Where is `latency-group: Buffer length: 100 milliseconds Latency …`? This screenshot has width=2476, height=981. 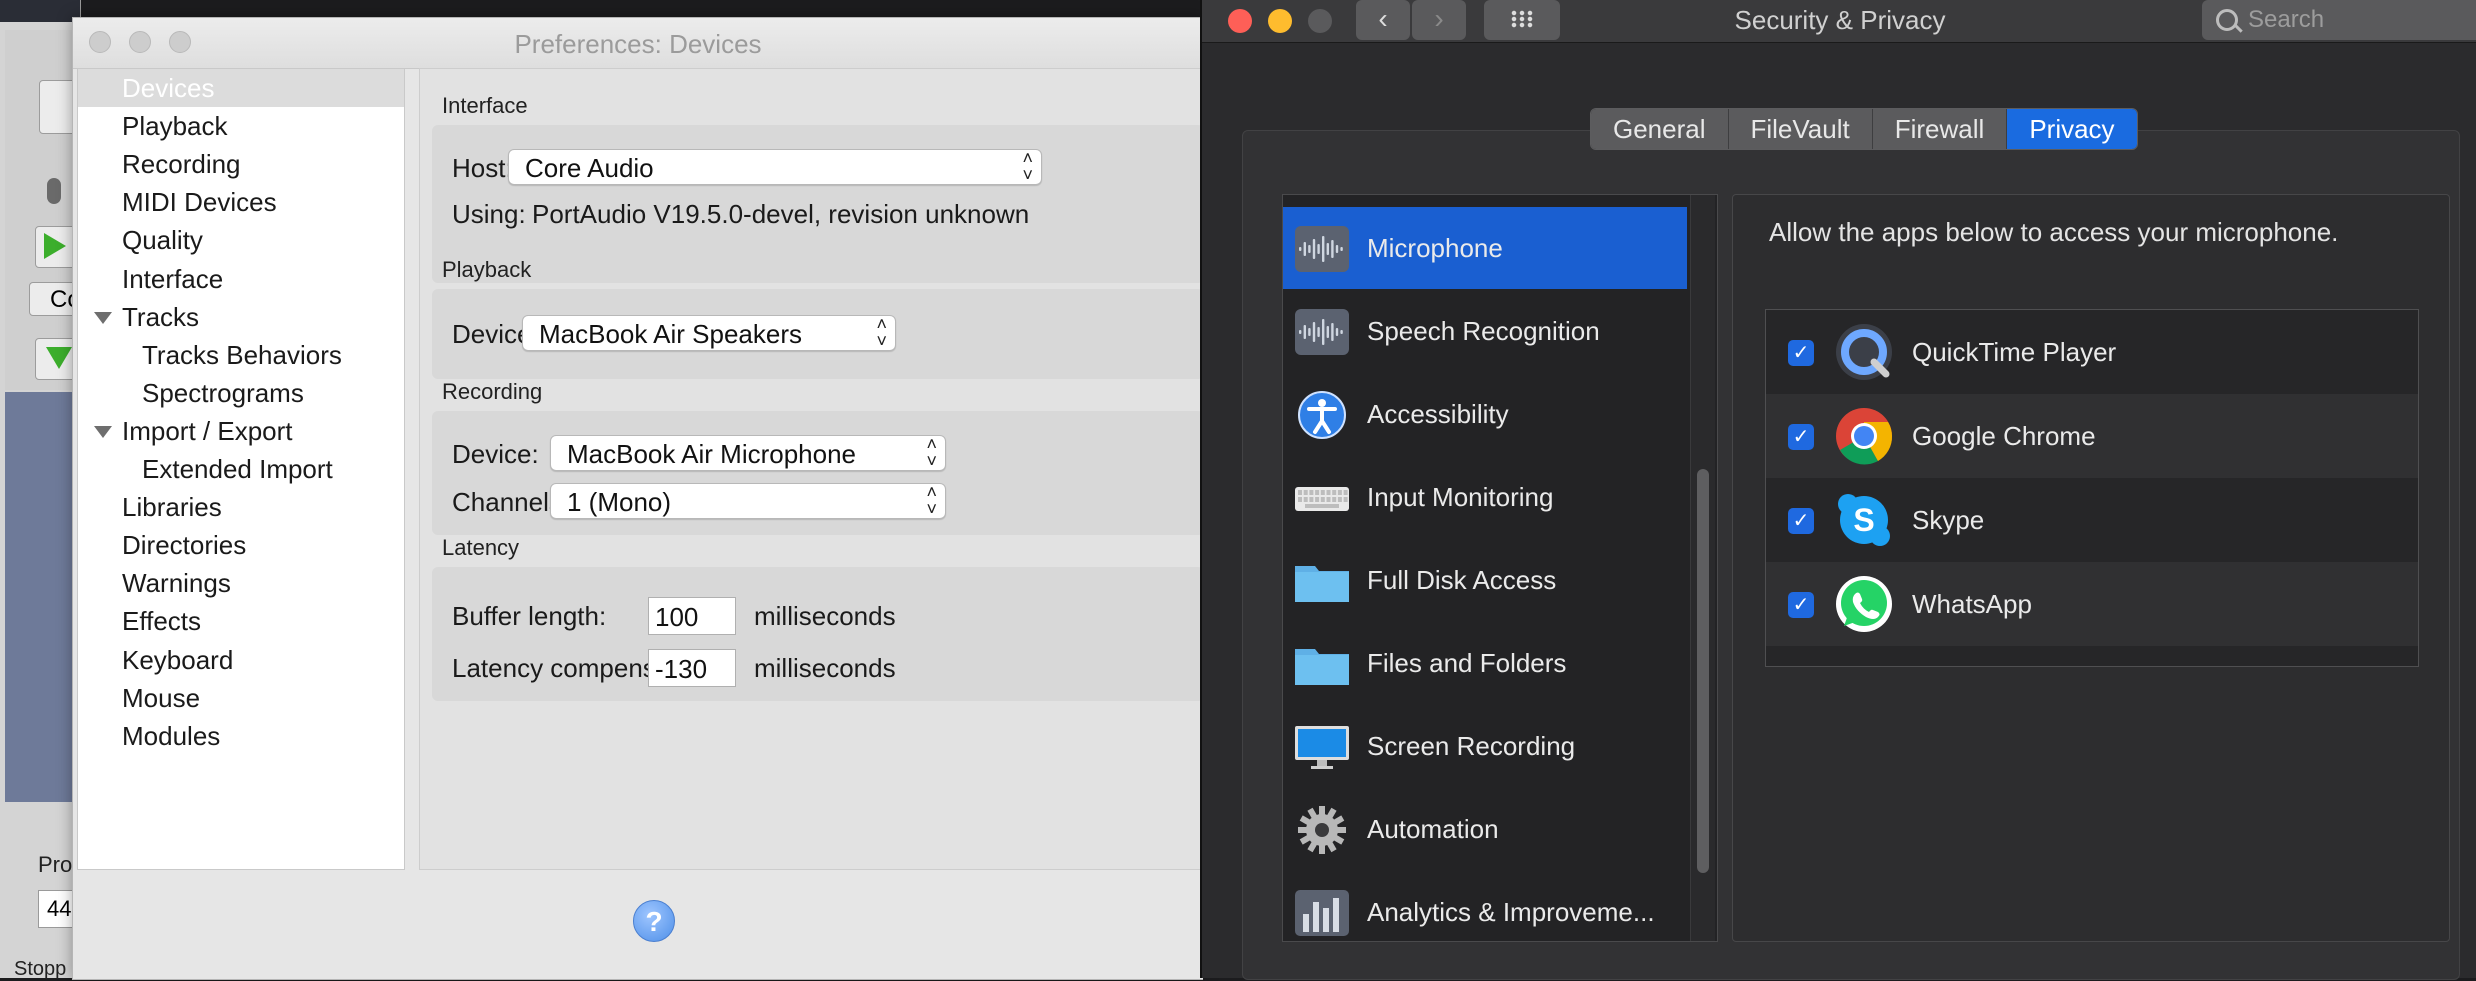
latency-group: Buffer length: 100 milliseconds Latency … is located at coordinates (818, 634).